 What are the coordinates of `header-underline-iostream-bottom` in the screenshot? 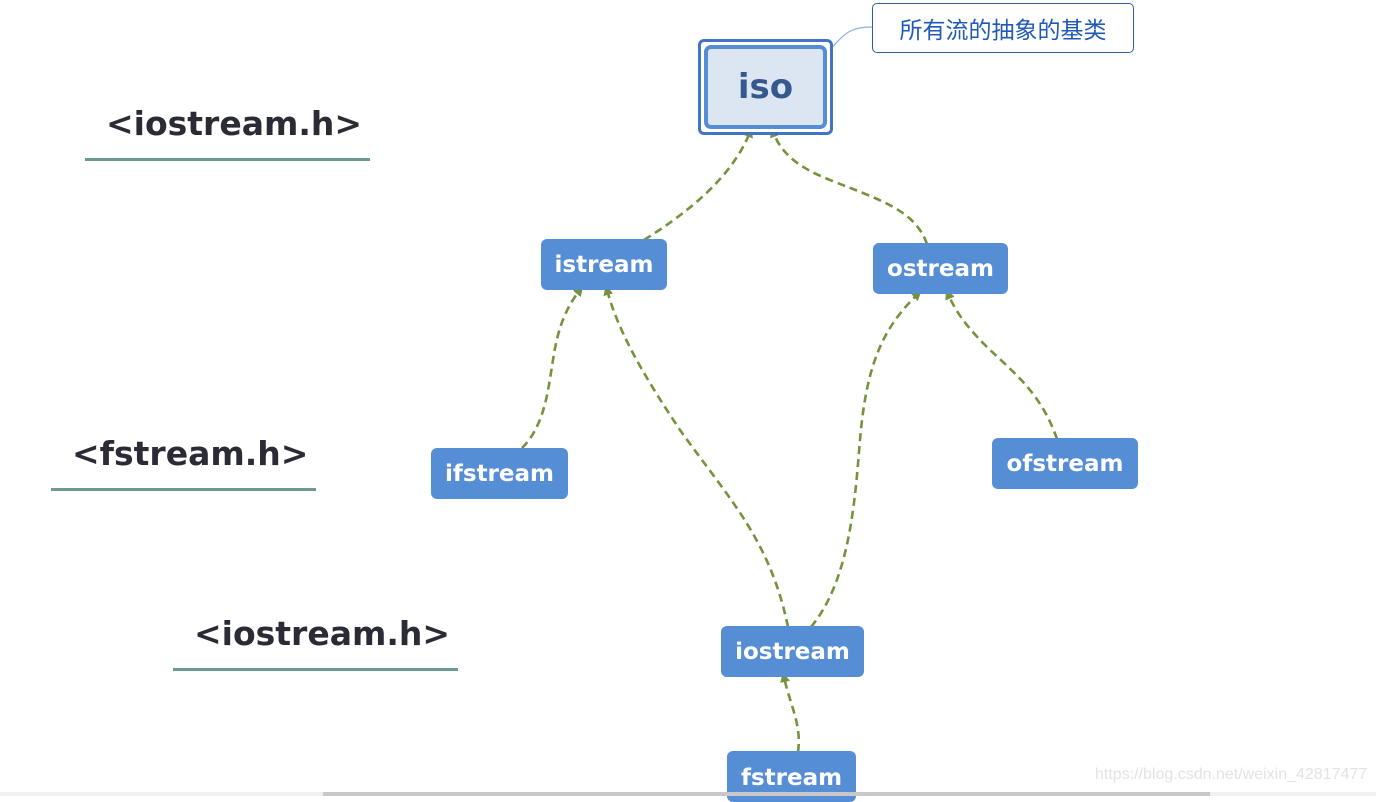 It's located at (315, 669).